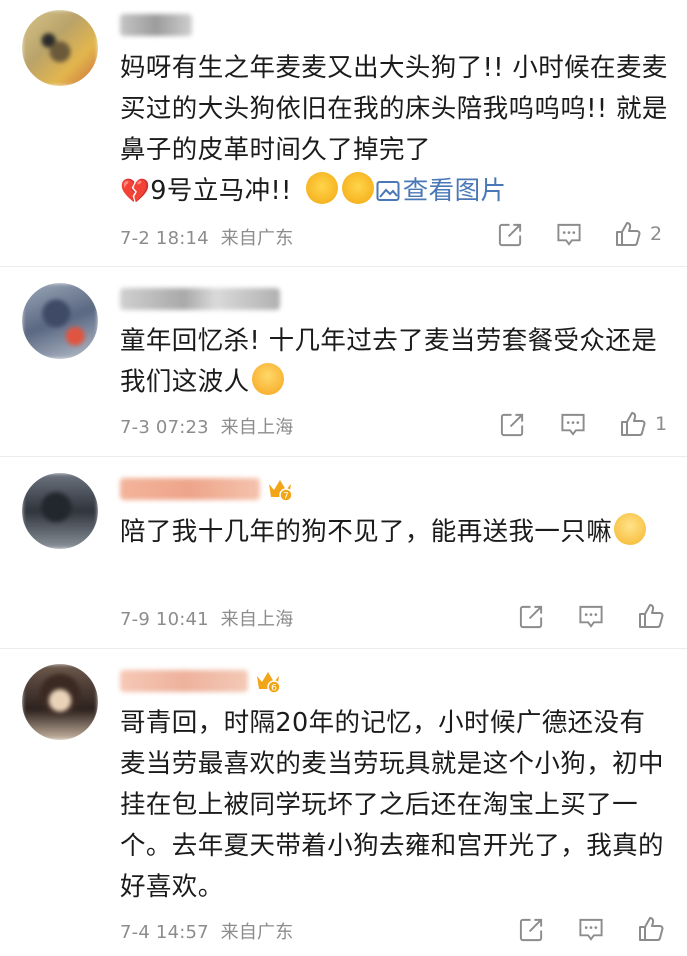  What do you see at coordinates (661, 424) in the screenshot?
I see `like-count: 1` at bounding box center [661, 424].